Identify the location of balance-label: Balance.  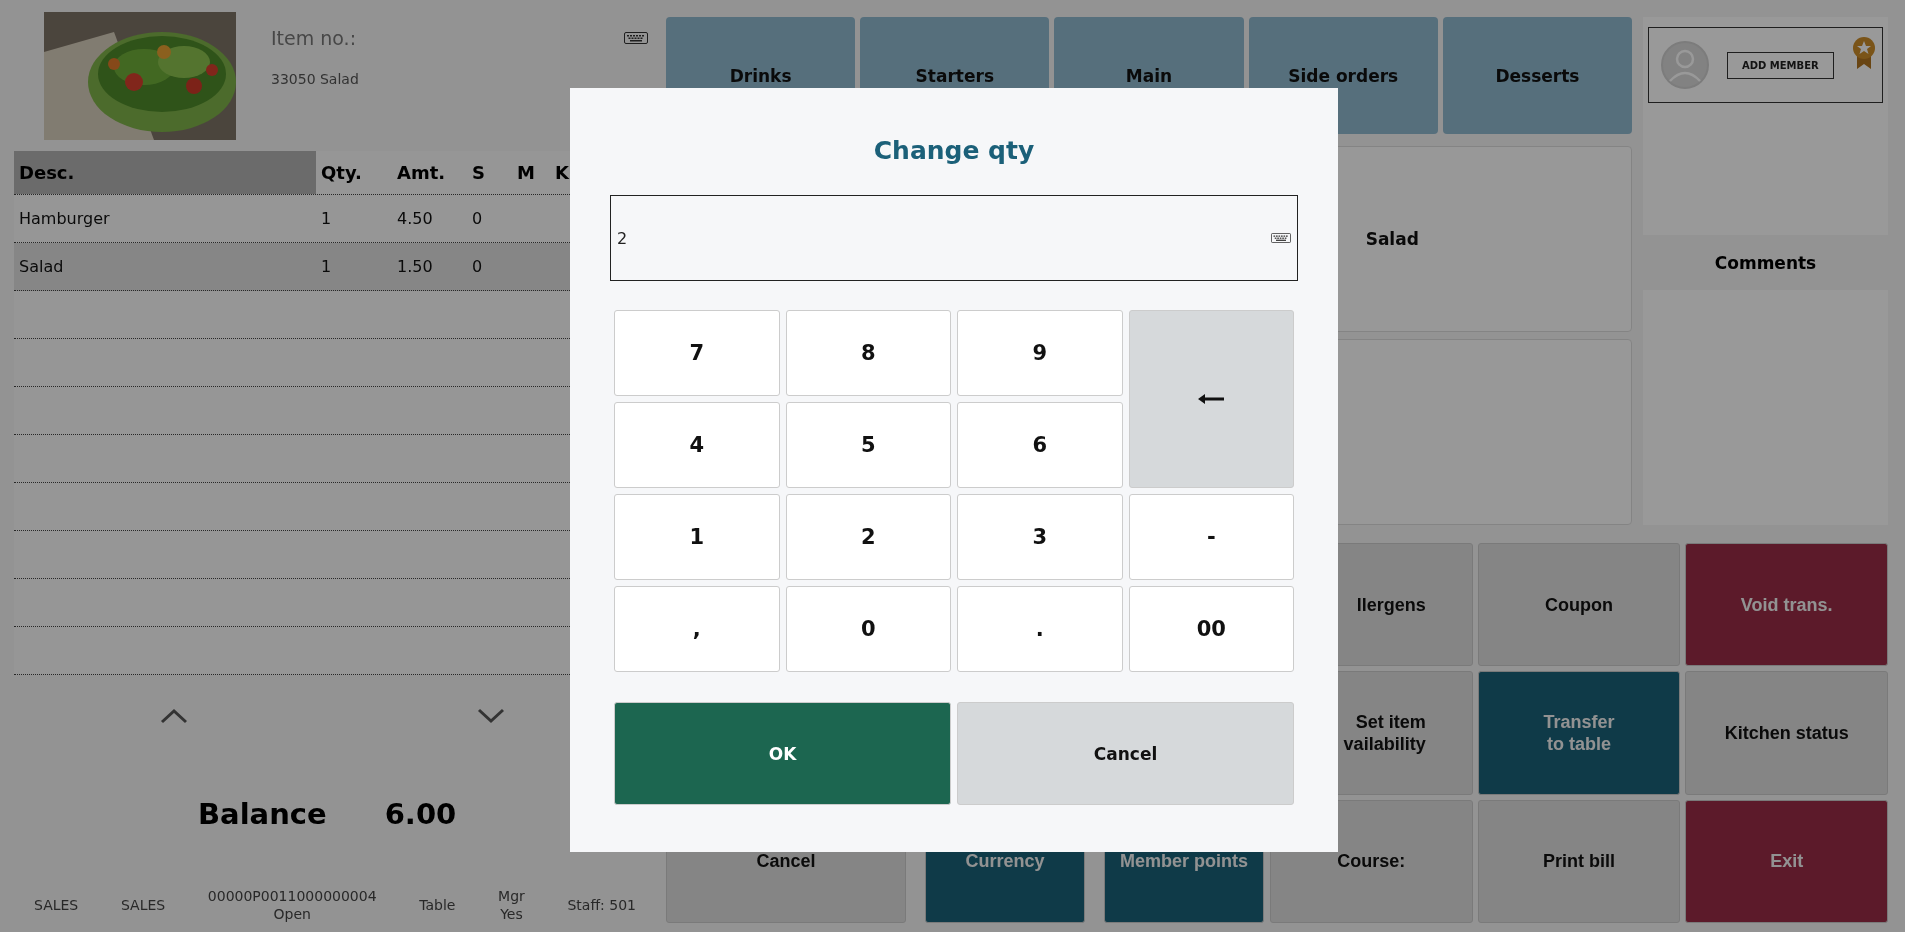
(262, 814).